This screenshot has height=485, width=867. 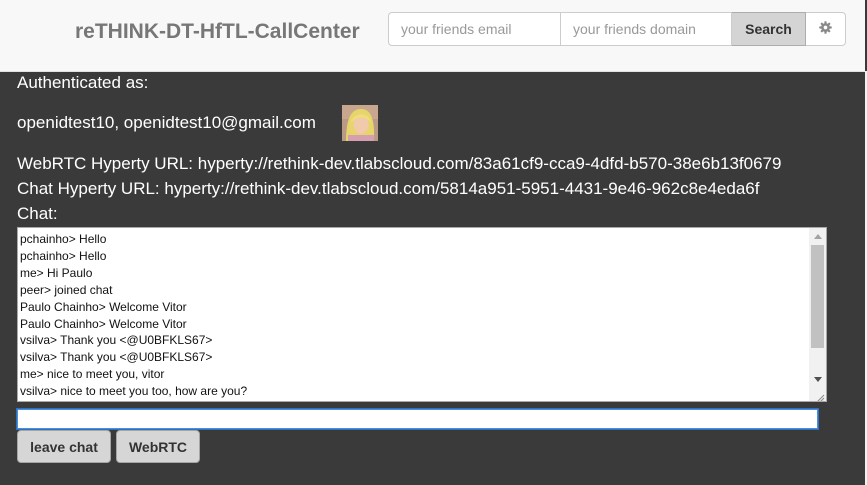 What do you see at coordinates (83, 82) in the screenshot?
I see `authenticated-label: Authenticated as:` at bounding box center [83, 82].